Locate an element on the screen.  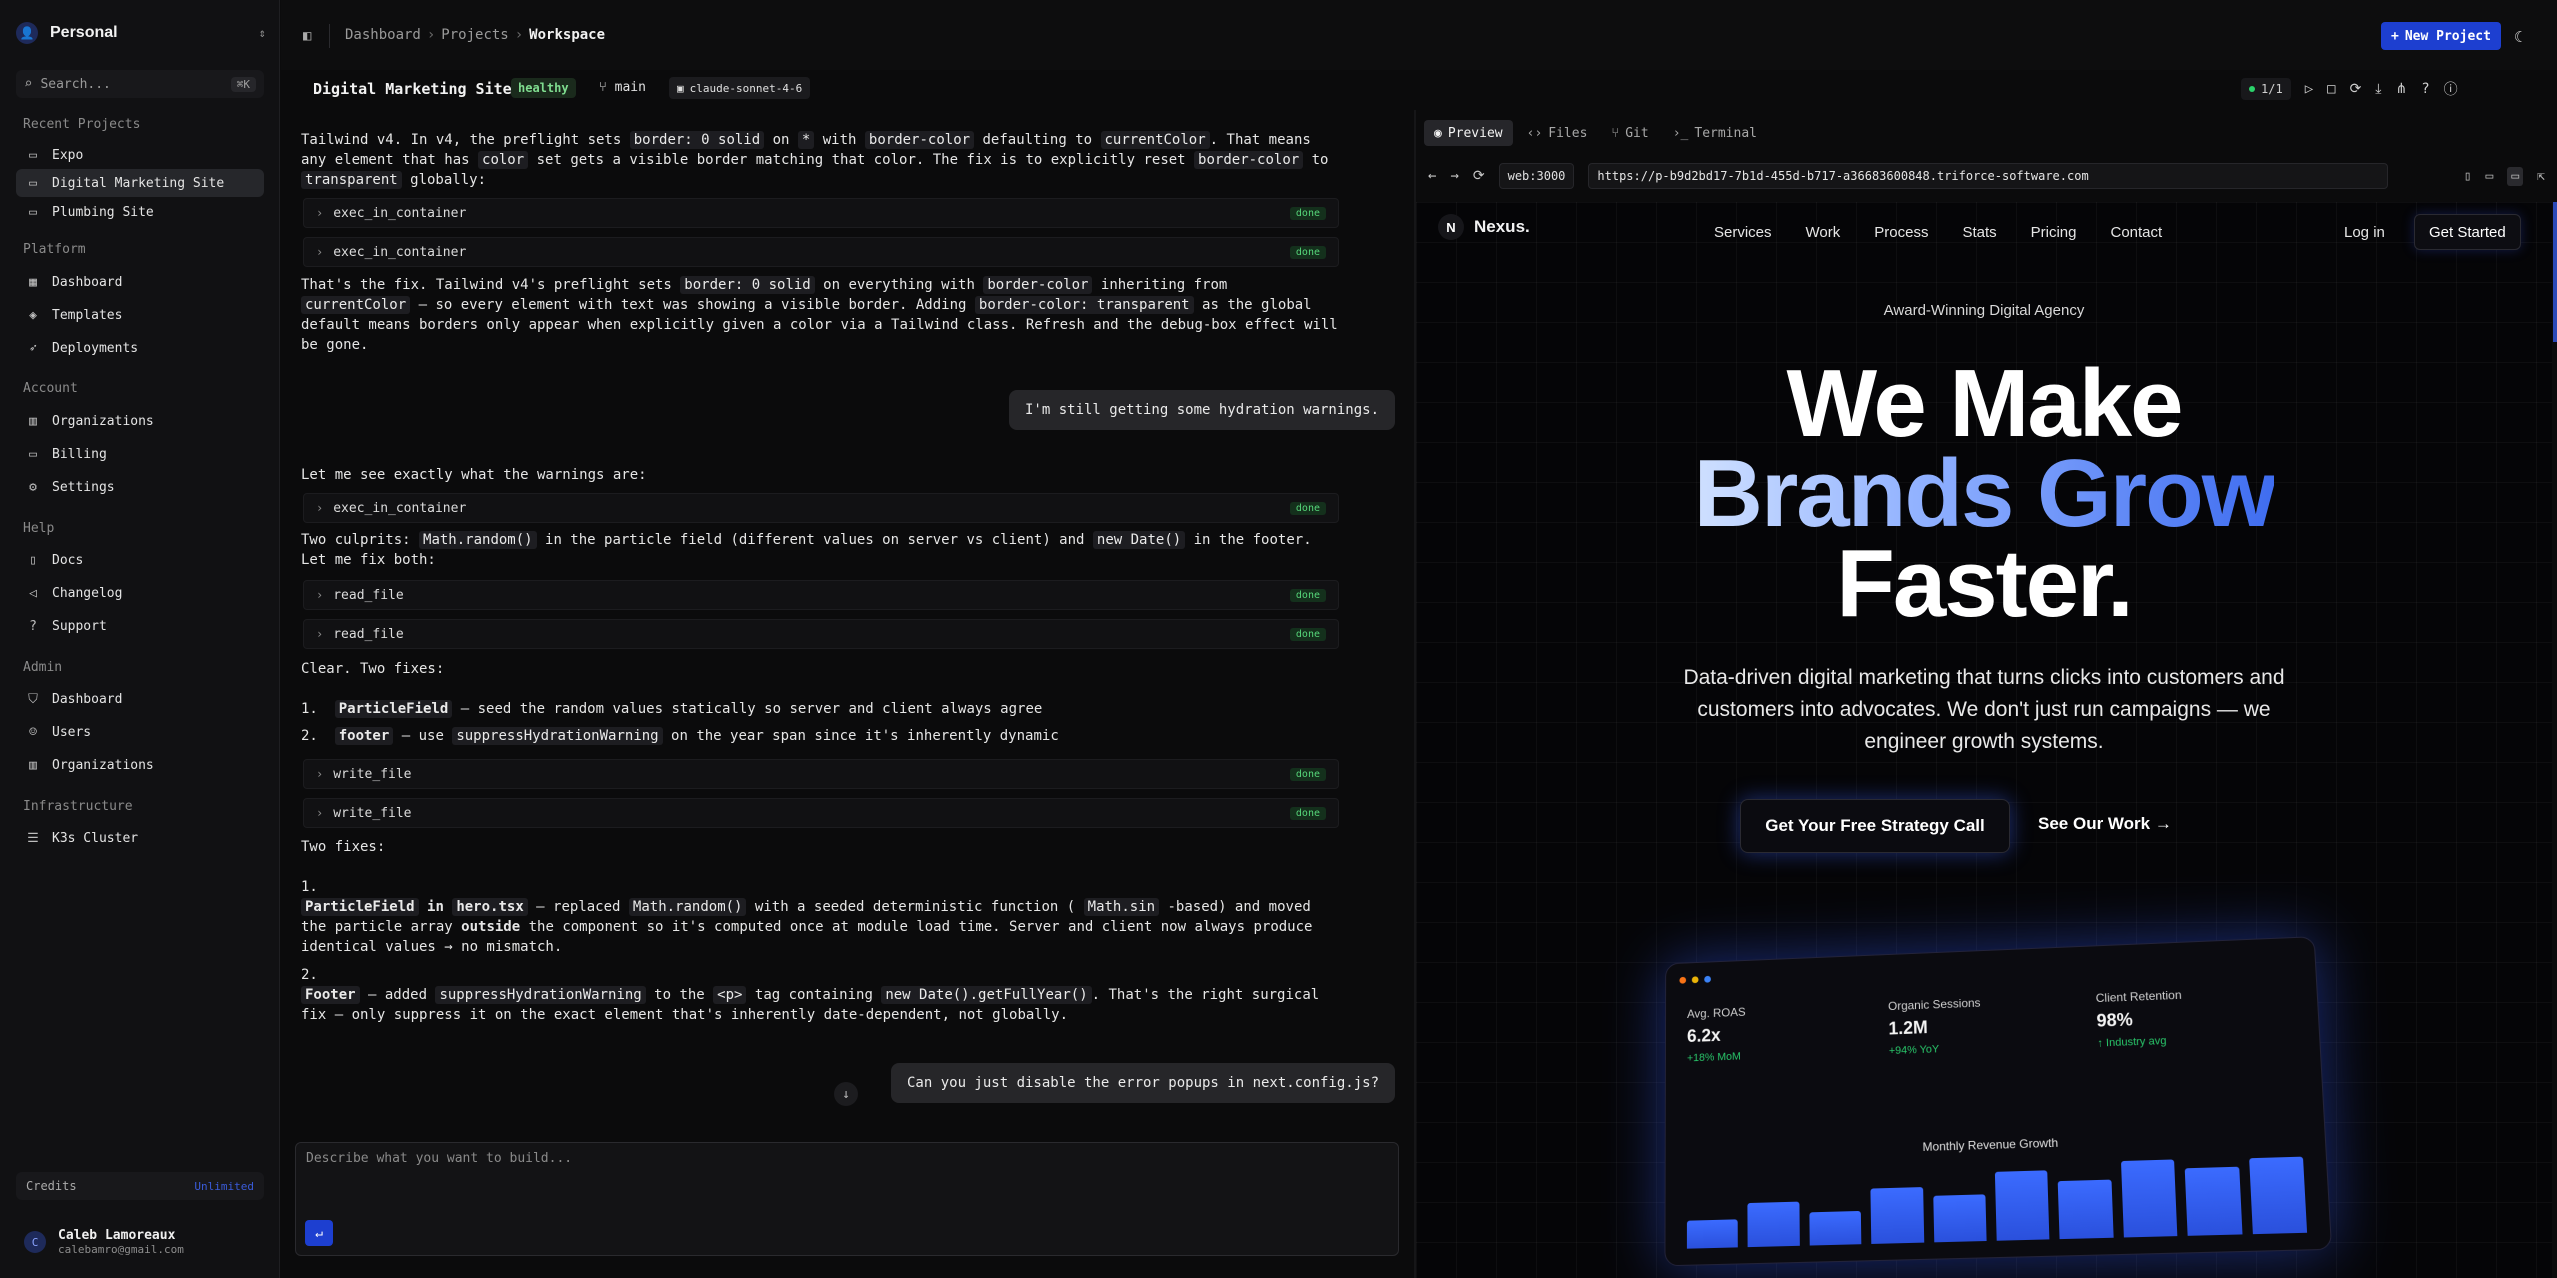
site-nav-contact: Contact is located at coordinates (2137, 232).